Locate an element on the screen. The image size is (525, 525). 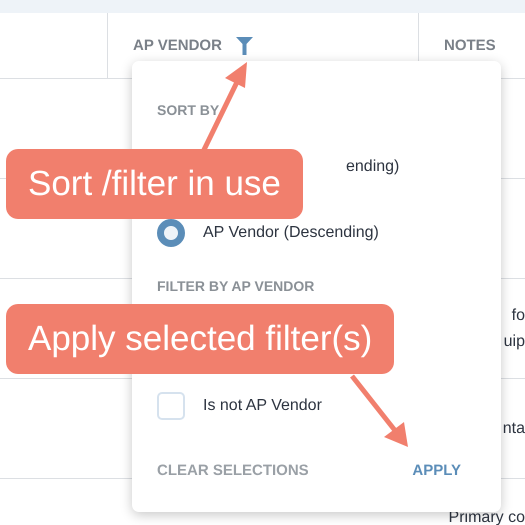
filter-icon is located at coordinates (244, 45).